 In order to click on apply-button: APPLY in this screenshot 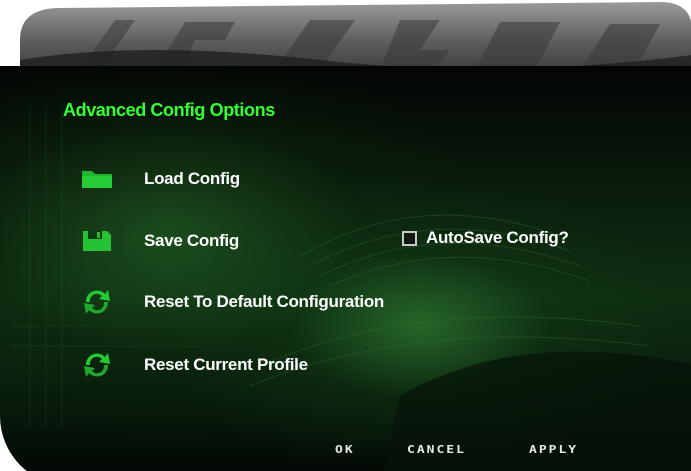, I will do `click(553, 452)`.